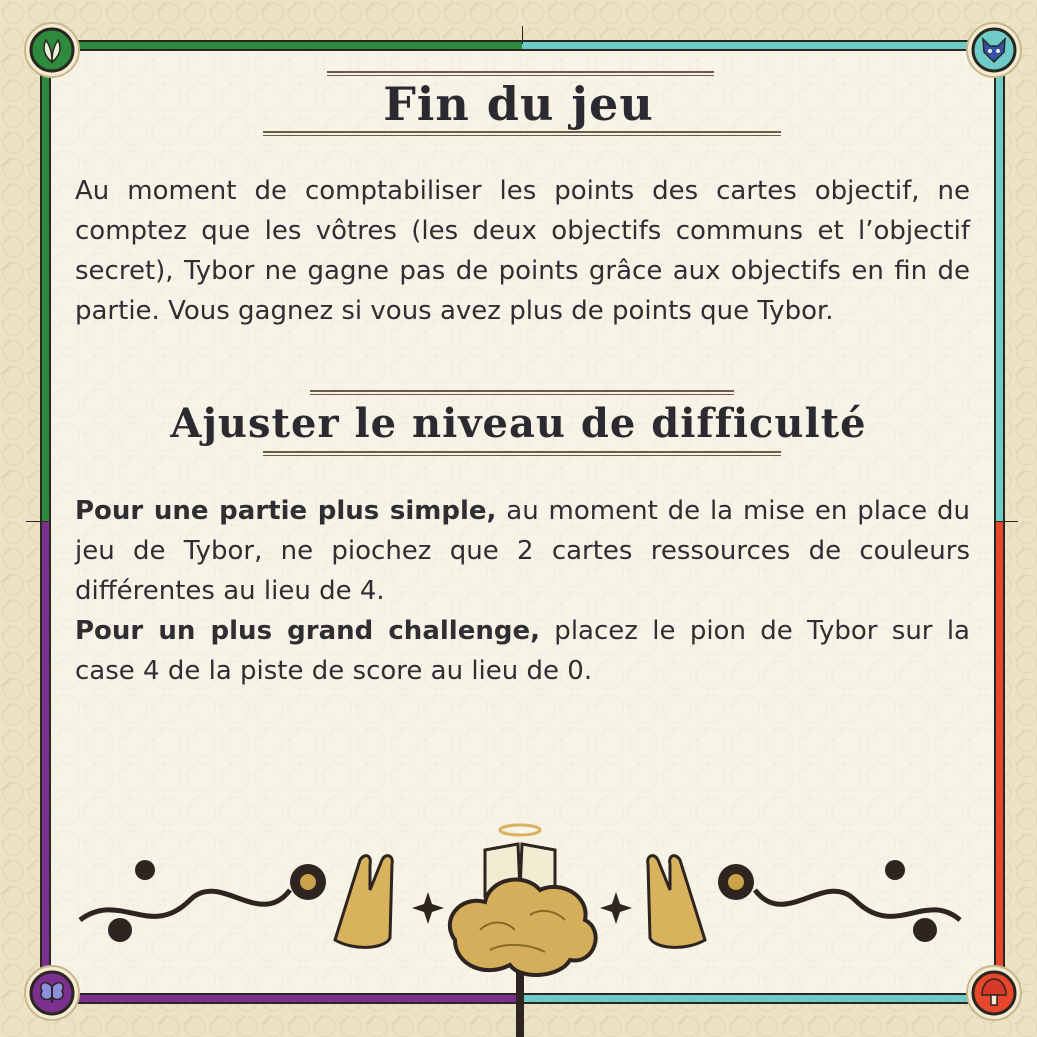  I want to click on golden-tree-canopy, so click(522, 927).